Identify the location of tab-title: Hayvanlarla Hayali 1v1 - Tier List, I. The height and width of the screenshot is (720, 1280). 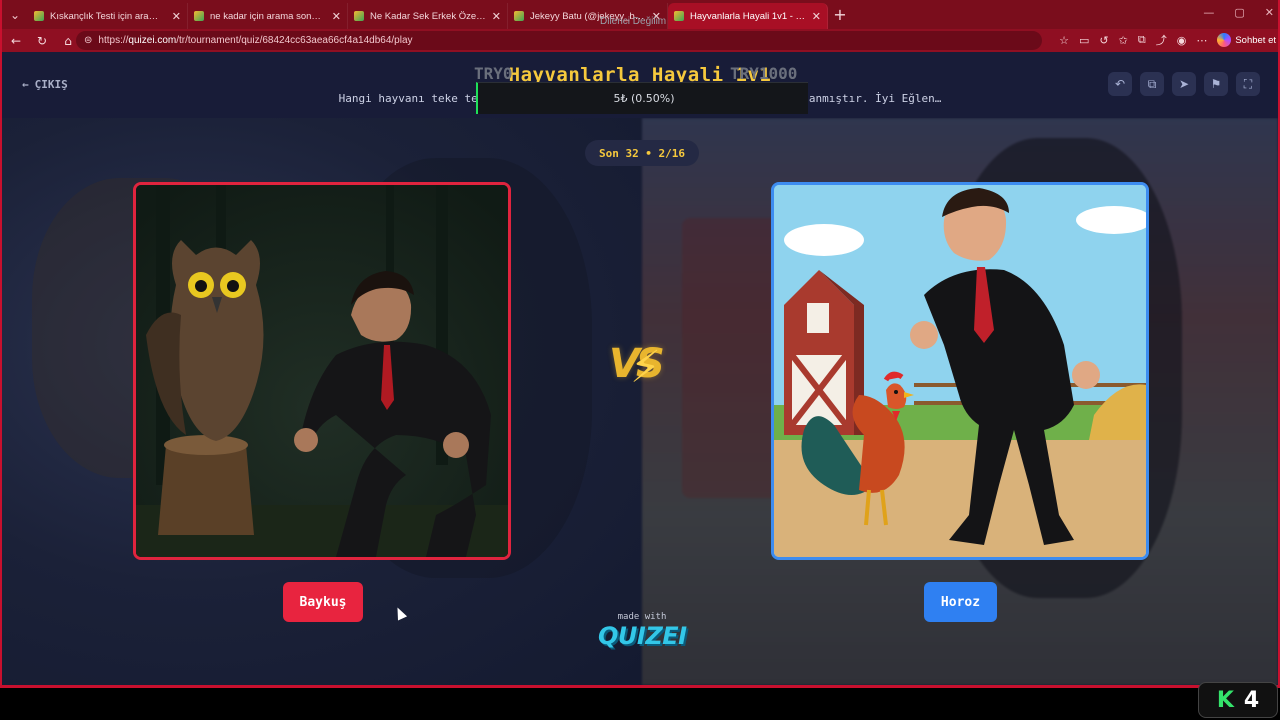
(748, 16).